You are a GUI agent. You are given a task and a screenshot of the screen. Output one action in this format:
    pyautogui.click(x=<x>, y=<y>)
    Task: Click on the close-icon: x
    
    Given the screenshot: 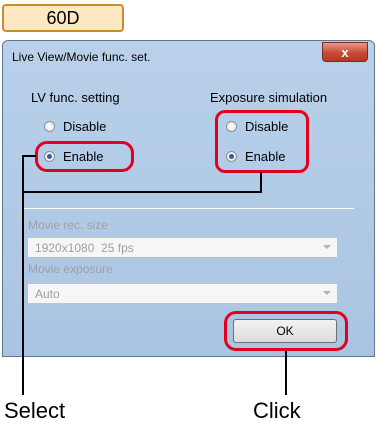 What is the action you would take?
    pyautogui.click(x=345, y=52)
    